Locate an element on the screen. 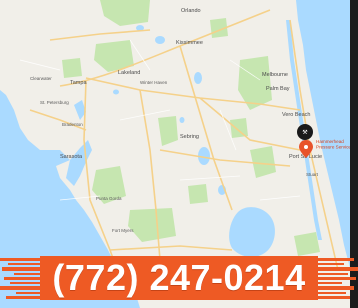 The image size is (358, 308). city-label: Vero Beach is located at coordinates (296, 115).